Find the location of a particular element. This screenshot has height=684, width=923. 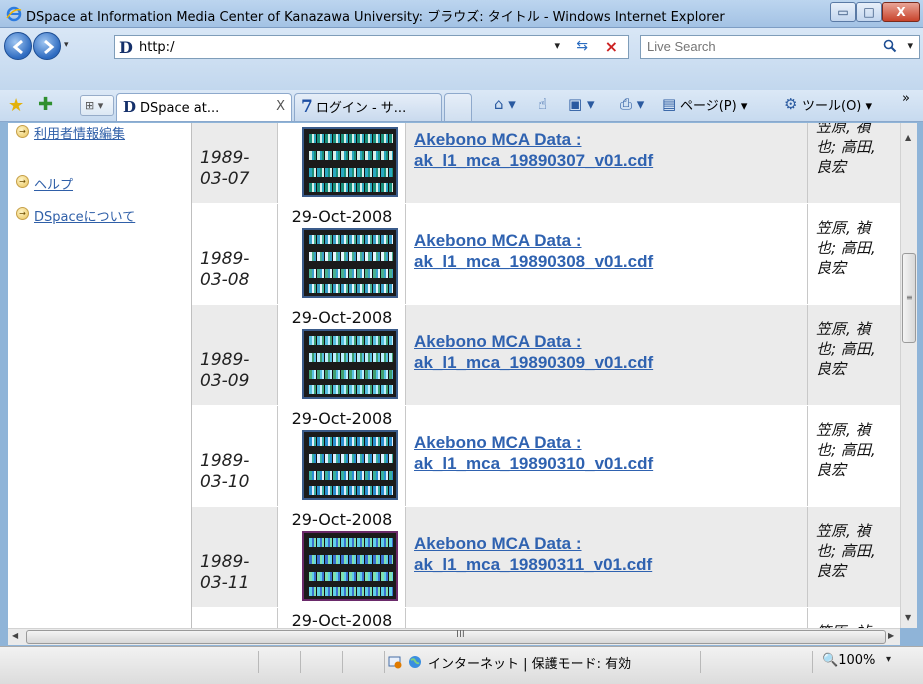

issue-date-day: 03-07 is located at coordinates (225, 179).